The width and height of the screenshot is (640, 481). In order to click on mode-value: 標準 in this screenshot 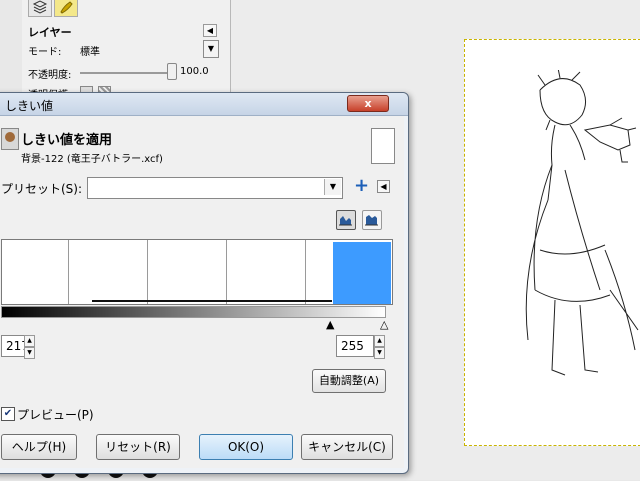, I will do `click(90, 50)`.